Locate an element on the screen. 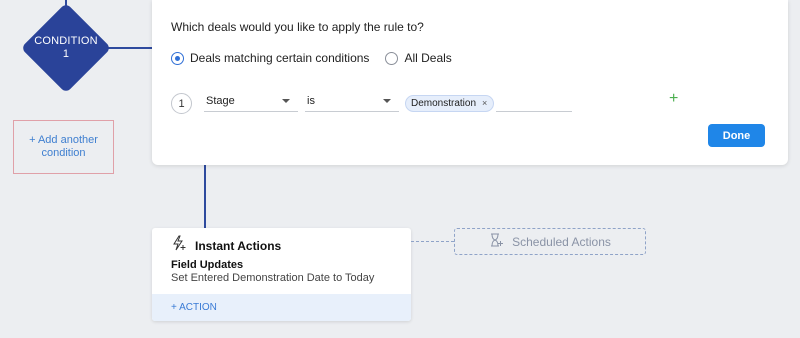 This screenshot has height=338, width=800. add-criteria-plus-icon: + is located at coordinates (673, 99).